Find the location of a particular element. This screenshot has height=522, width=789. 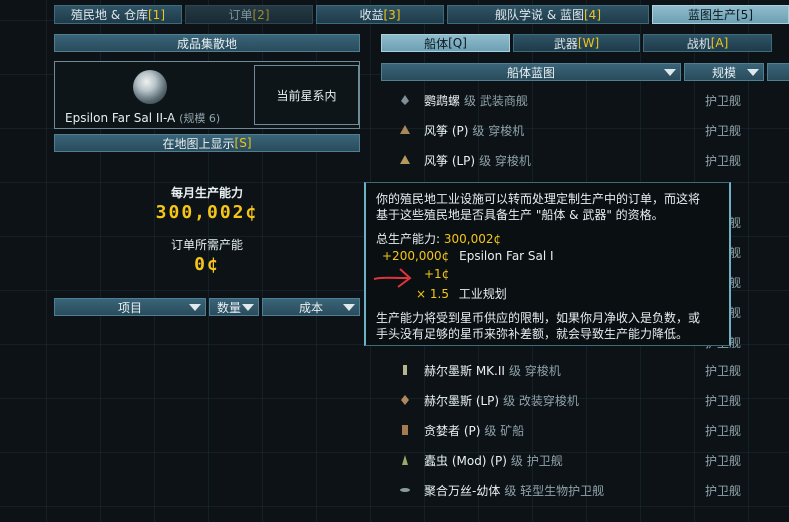

tooltip-entry-multiplier: × 1.5 工业规划 is located at coordinates (461, 294).